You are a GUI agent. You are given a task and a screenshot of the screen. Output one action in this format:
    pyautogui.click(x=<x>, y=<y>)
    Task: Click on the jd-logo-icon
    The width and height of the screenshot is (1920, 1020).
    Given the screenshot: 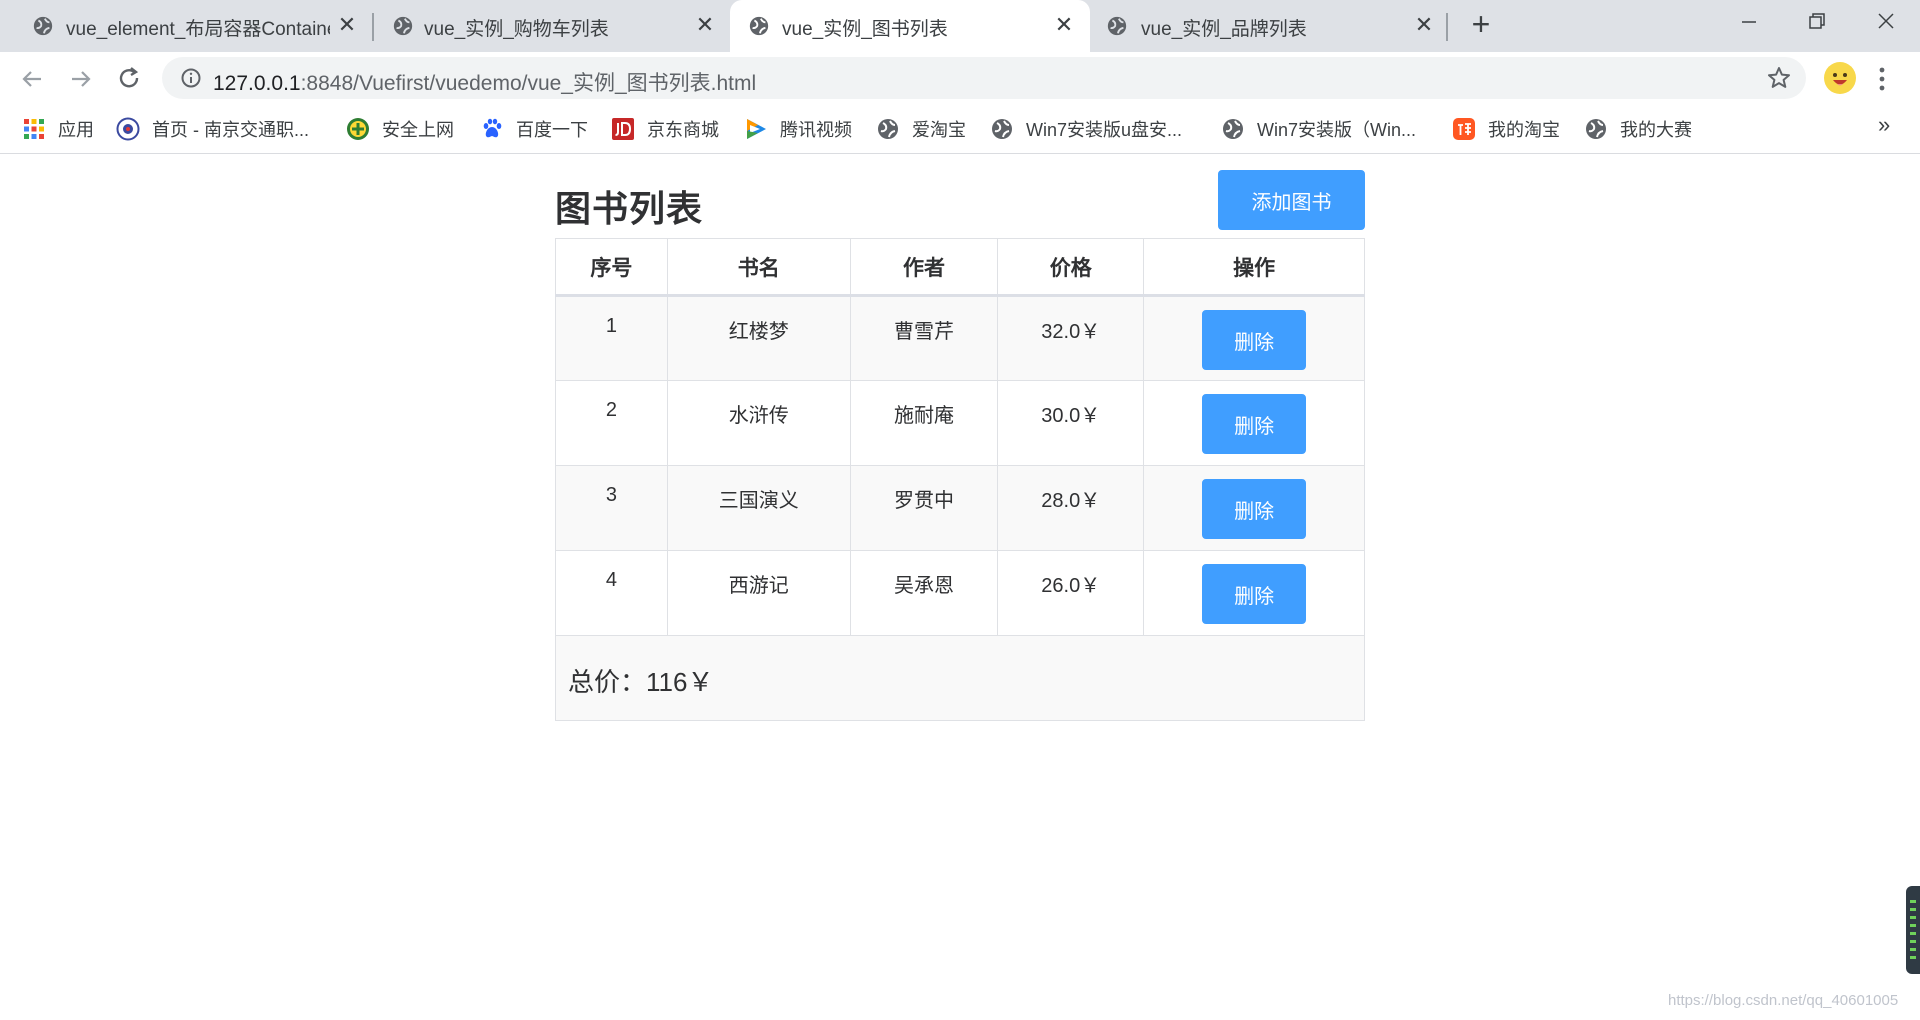 What is the action you would take?
    pyautogui.click(x=623, y=129)
    